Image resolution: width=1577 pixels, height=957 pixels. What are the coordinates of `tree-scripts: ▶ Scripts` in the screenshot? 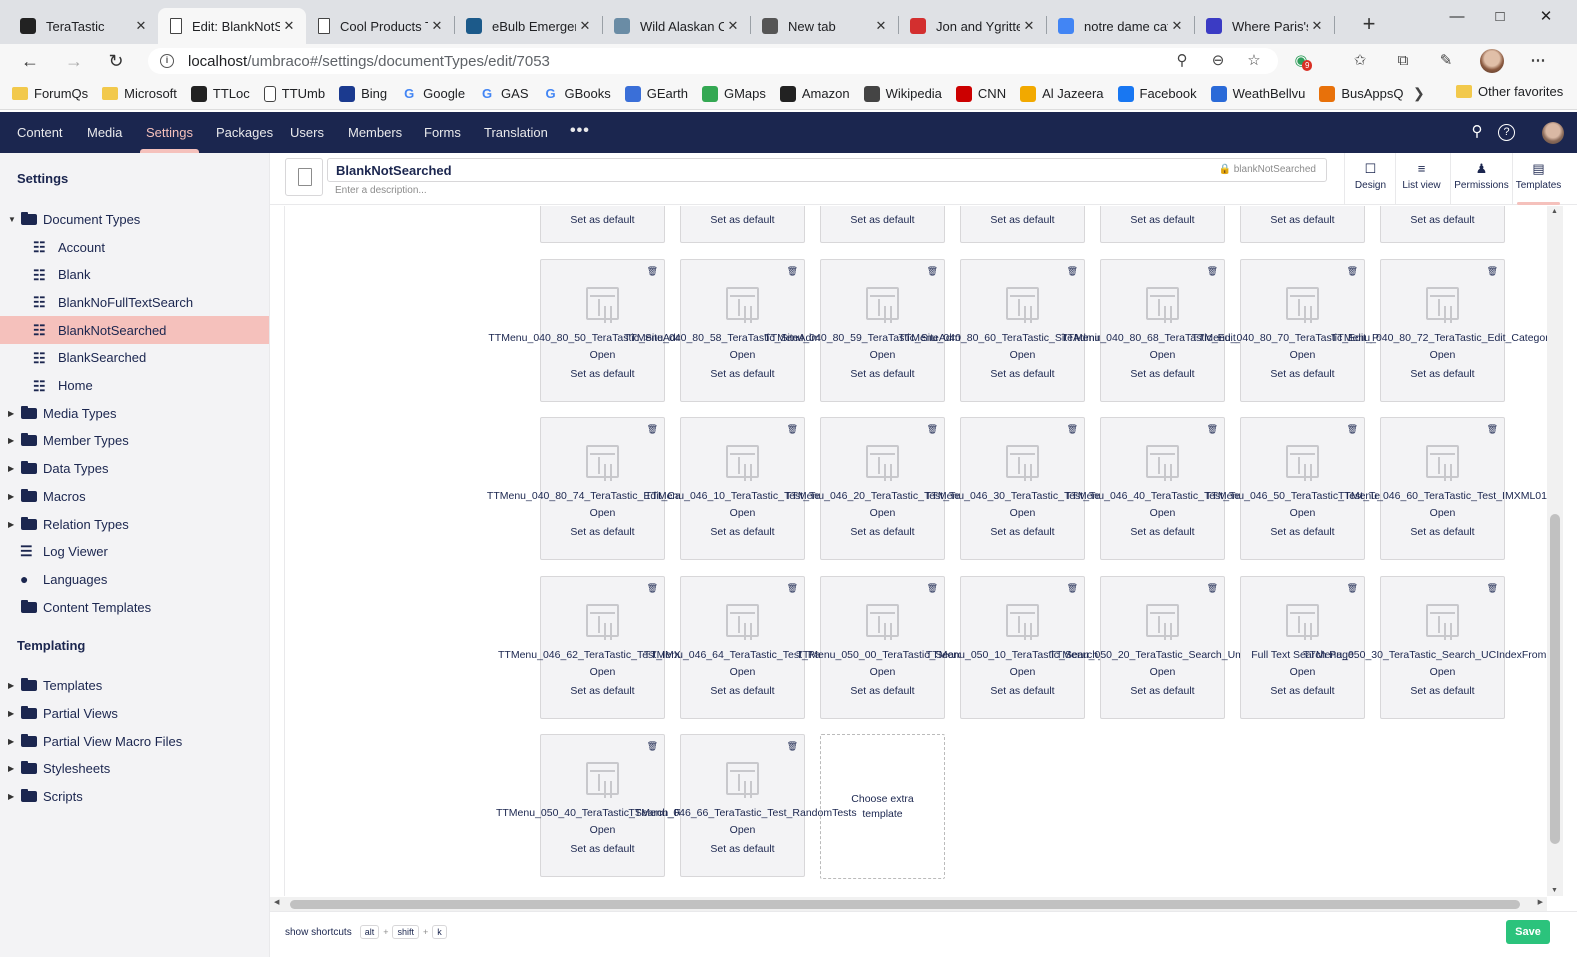 It's located at (134, 796).